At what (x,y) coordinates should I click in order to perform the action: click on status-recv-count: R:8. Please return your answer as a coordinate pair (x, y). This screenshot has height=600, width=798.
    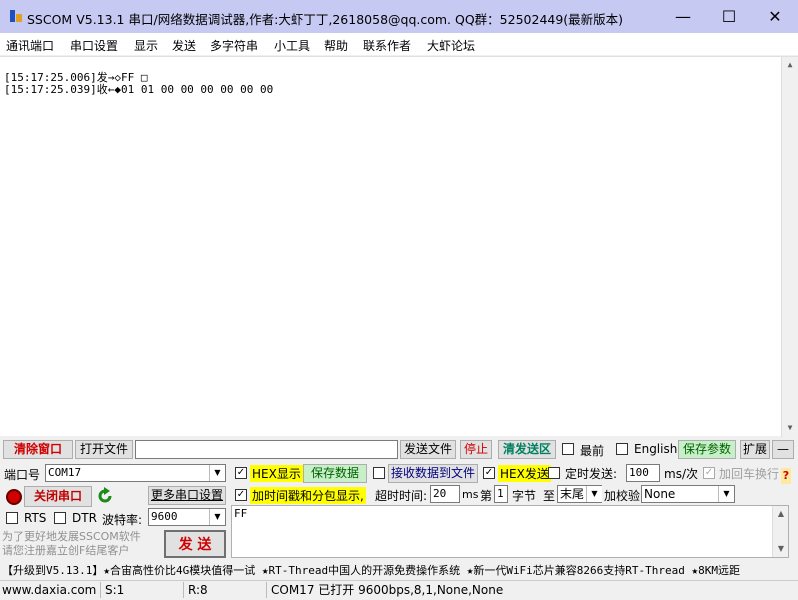
    Looking at the image, I should click on (195, 590).